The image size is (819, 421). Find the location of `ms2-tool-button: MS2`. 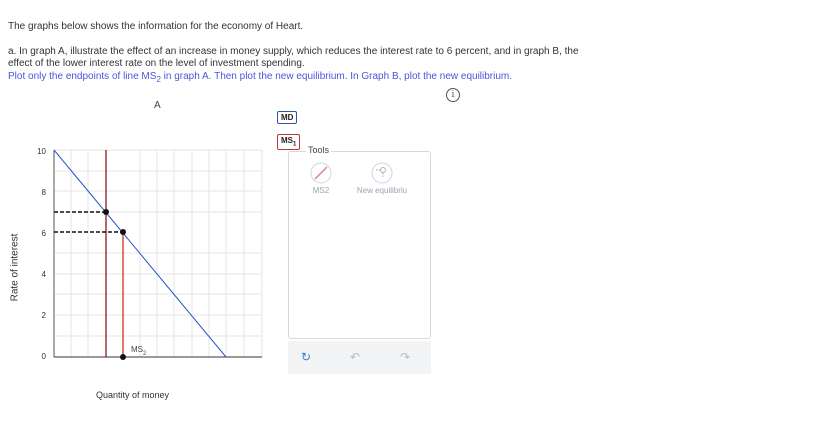

ms2-tool-button: MS2 is located at coordinates (321, 178).